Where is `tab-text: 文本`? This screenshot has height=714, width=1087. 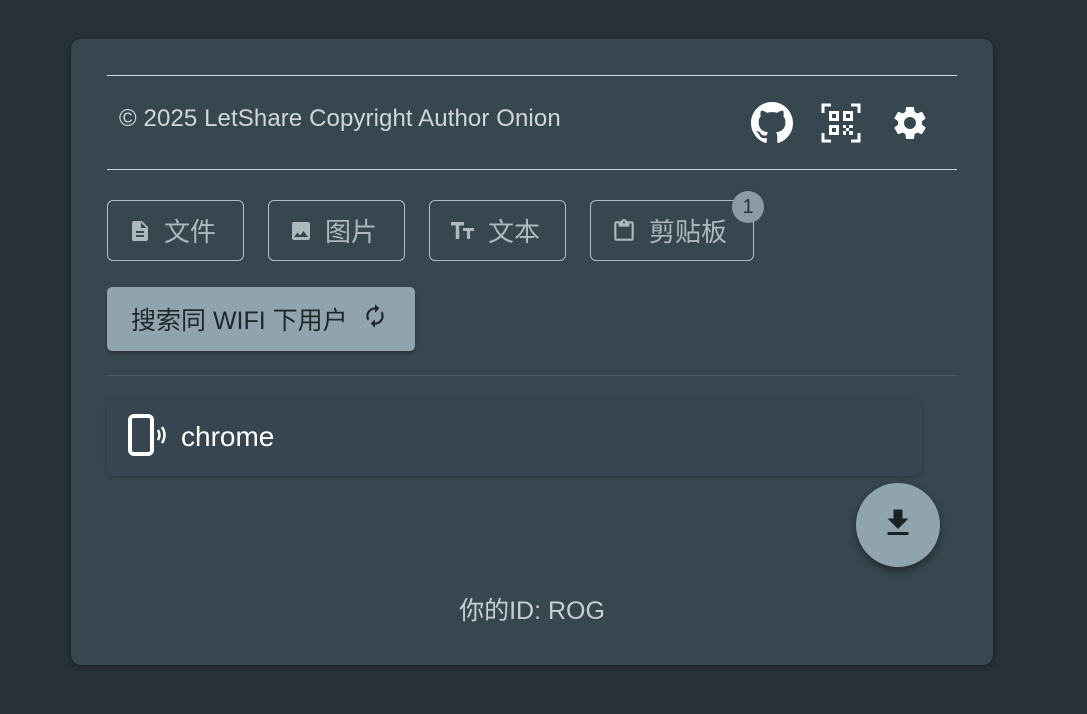
tab-text: 文本 is located at coordinates (497, 230).